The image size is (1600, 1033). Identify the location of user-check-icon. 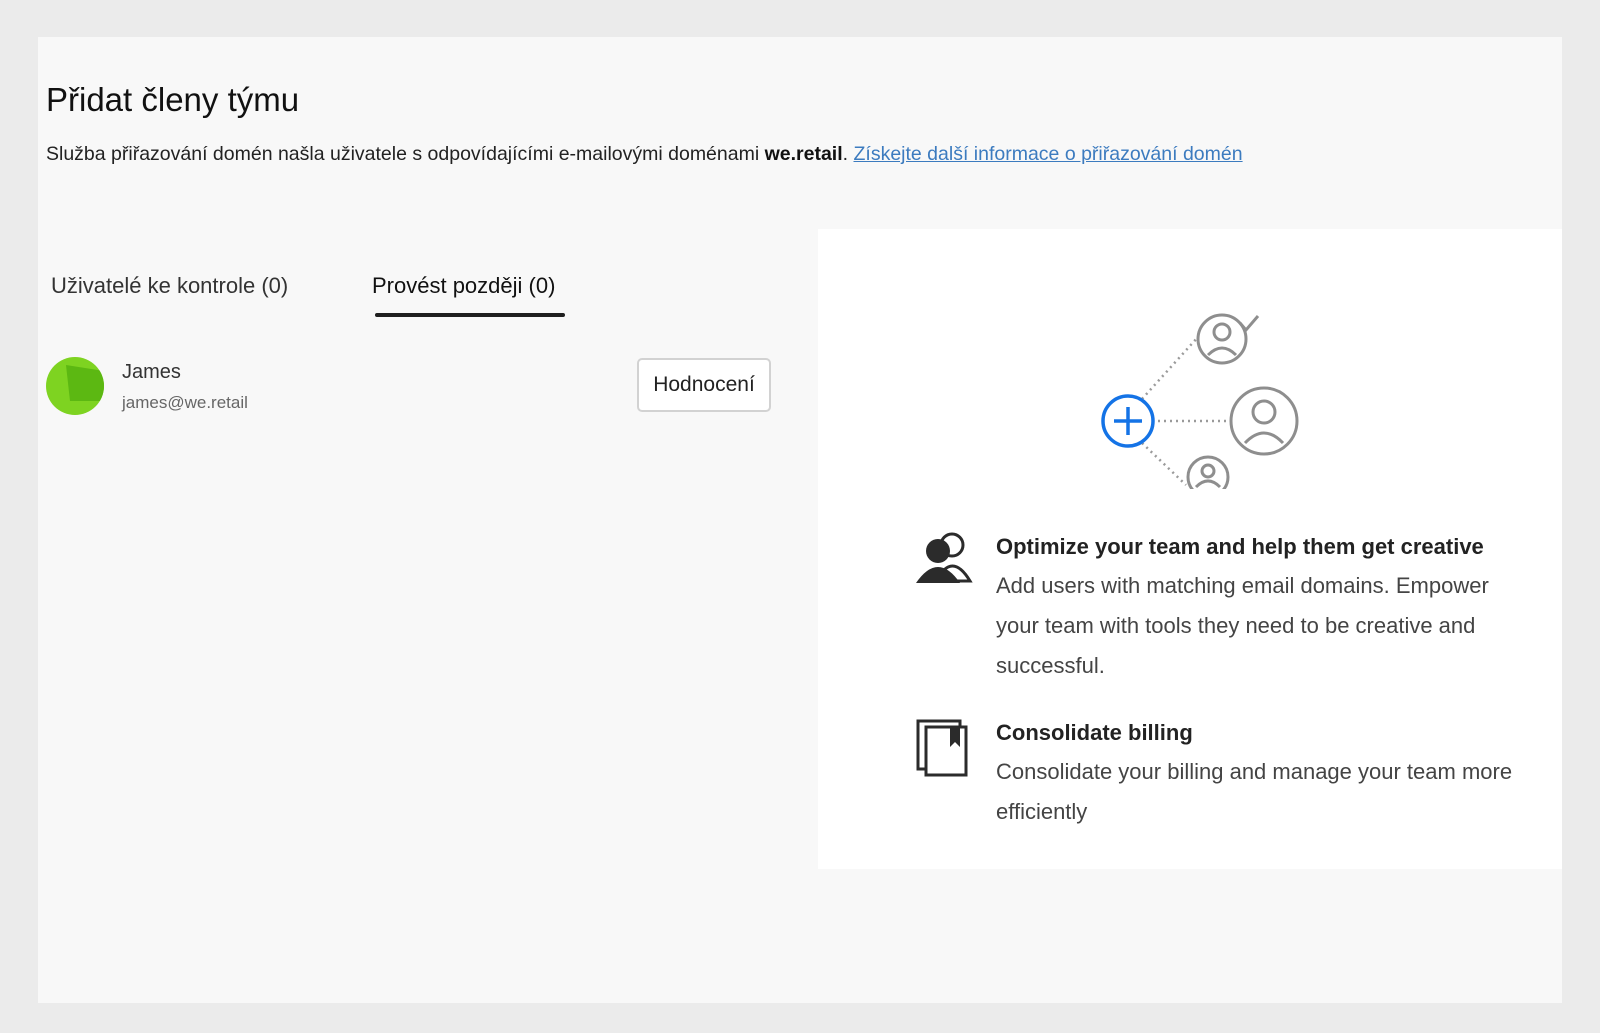
(1228, 339).